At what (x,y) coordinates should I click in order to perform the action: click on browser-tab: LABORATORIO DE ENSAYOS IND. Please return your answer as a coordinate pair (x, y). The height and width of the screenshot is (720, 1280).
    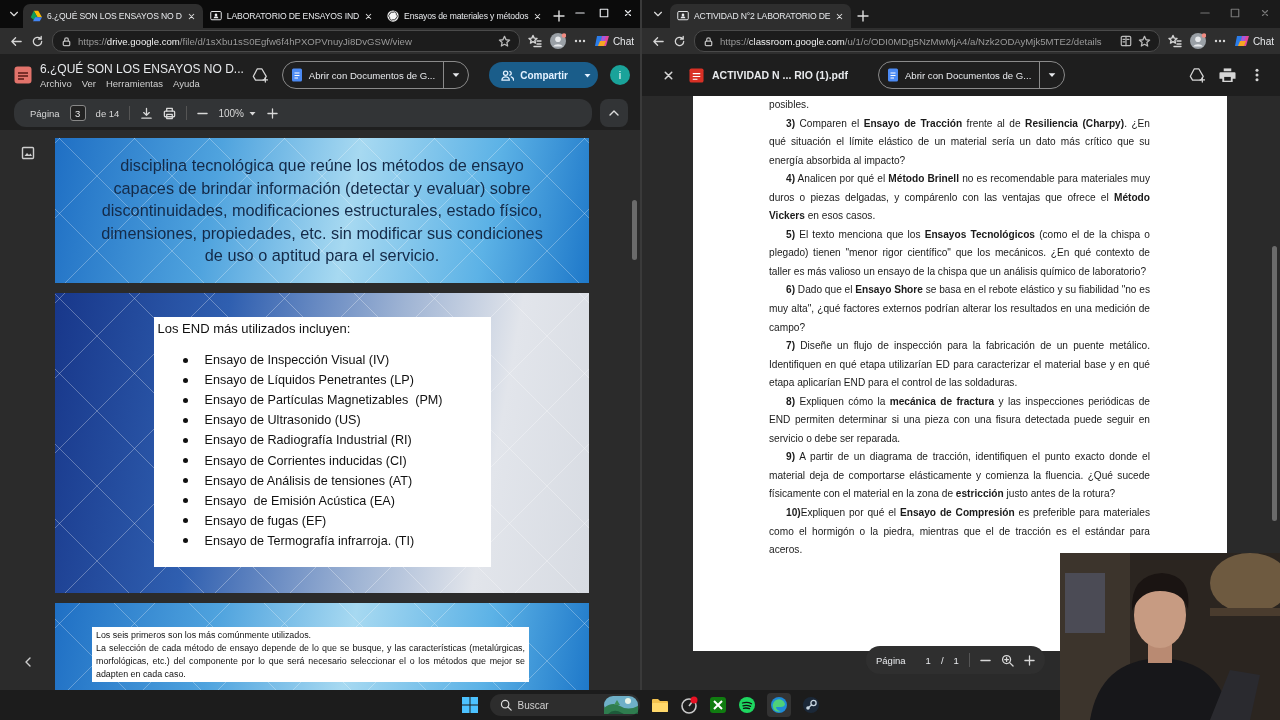
    Looking at the image, I should click on (291, 16).